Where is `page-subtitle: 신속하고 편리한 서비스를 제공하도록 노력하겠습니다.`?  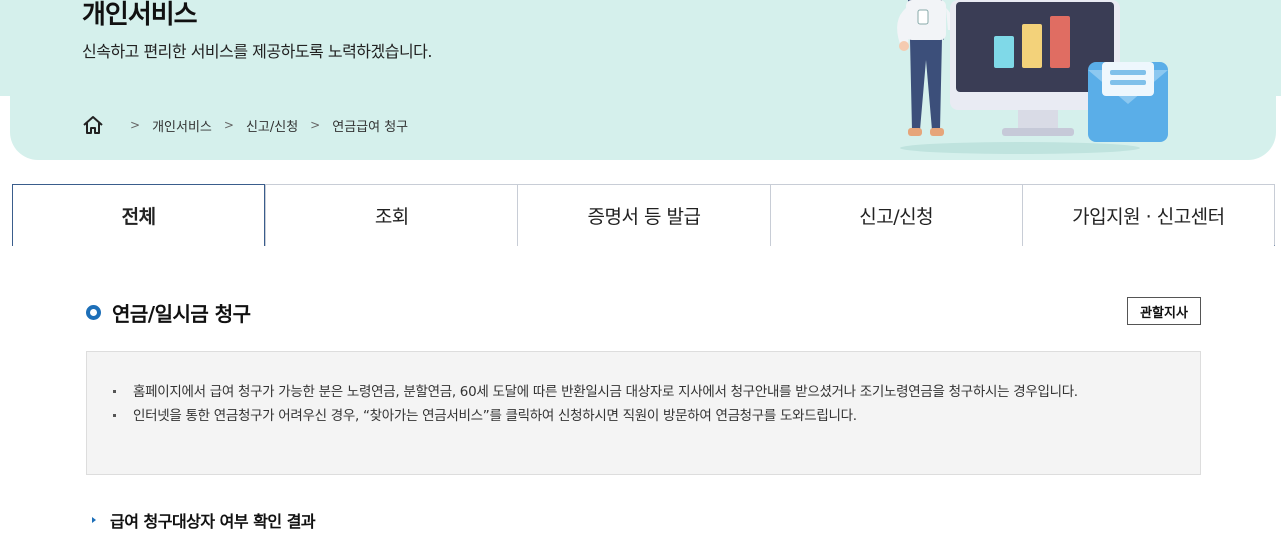 page-subtitle: 신속하고 편리한 서비스를 제공하도록 노력하겠습니다. is located at coordinates (257, 51).